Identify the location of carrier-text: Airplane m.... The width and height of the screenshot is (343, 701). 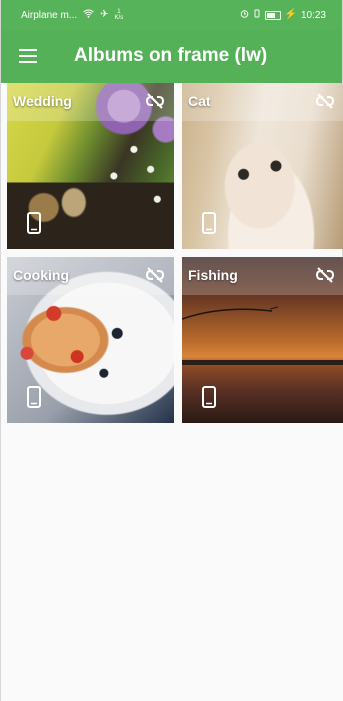
(49, 15).